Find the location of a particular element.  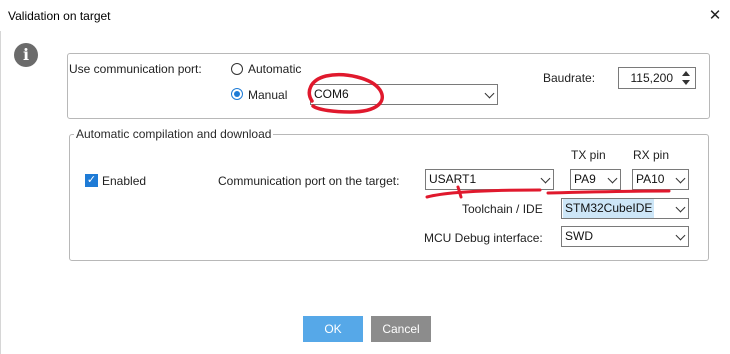

use-communication-port-label: Use communication port: is located at coordinates (135, 69).